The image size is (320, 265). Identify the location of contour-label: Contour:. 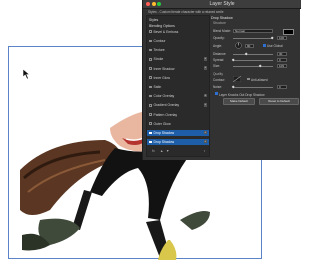
(219, 80).